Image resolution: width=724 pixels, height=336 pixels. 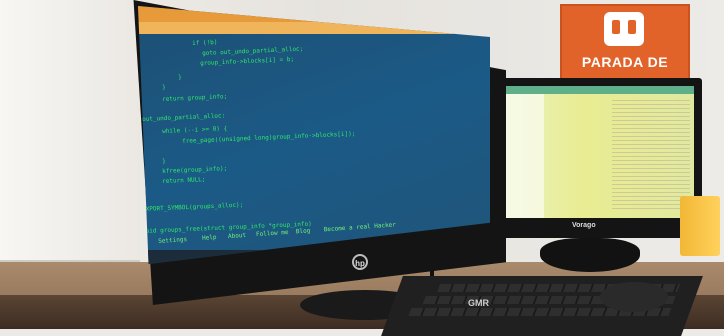 What do you see at coordinates (209, 237) in the screenshot?
I see `editor-menu-item: Help` at bounding box center [209, 237].